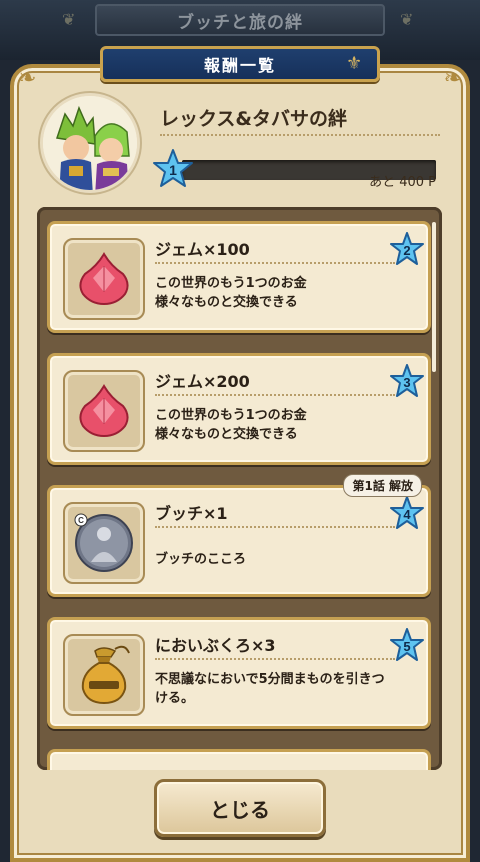  I want to click on close-button: とじる, so click(240, 808).